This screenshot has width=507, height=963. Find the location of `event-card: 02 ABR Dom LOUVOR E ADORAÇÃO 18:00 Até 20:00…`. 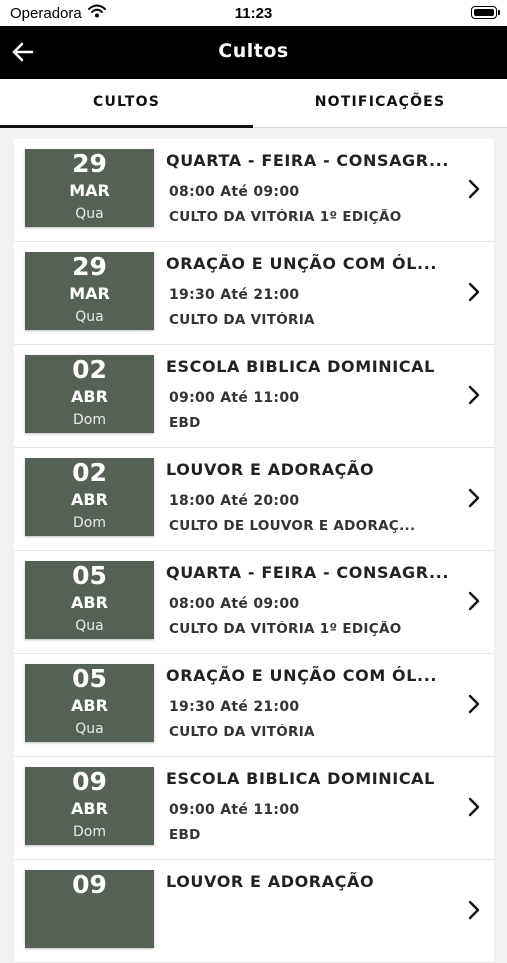

event-card: 02 ABR Dom LOUVOR E ADORAÇÃO 18:00 Até 20:00… is located at coordinates (254, 499).